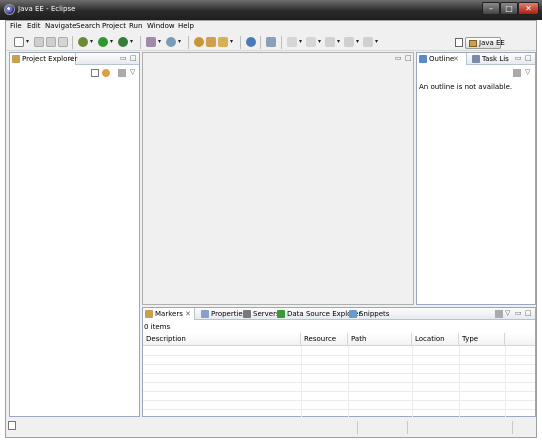  I want to click on tab-data-source-explorer: Data Source Explorer, so click(318, 314).